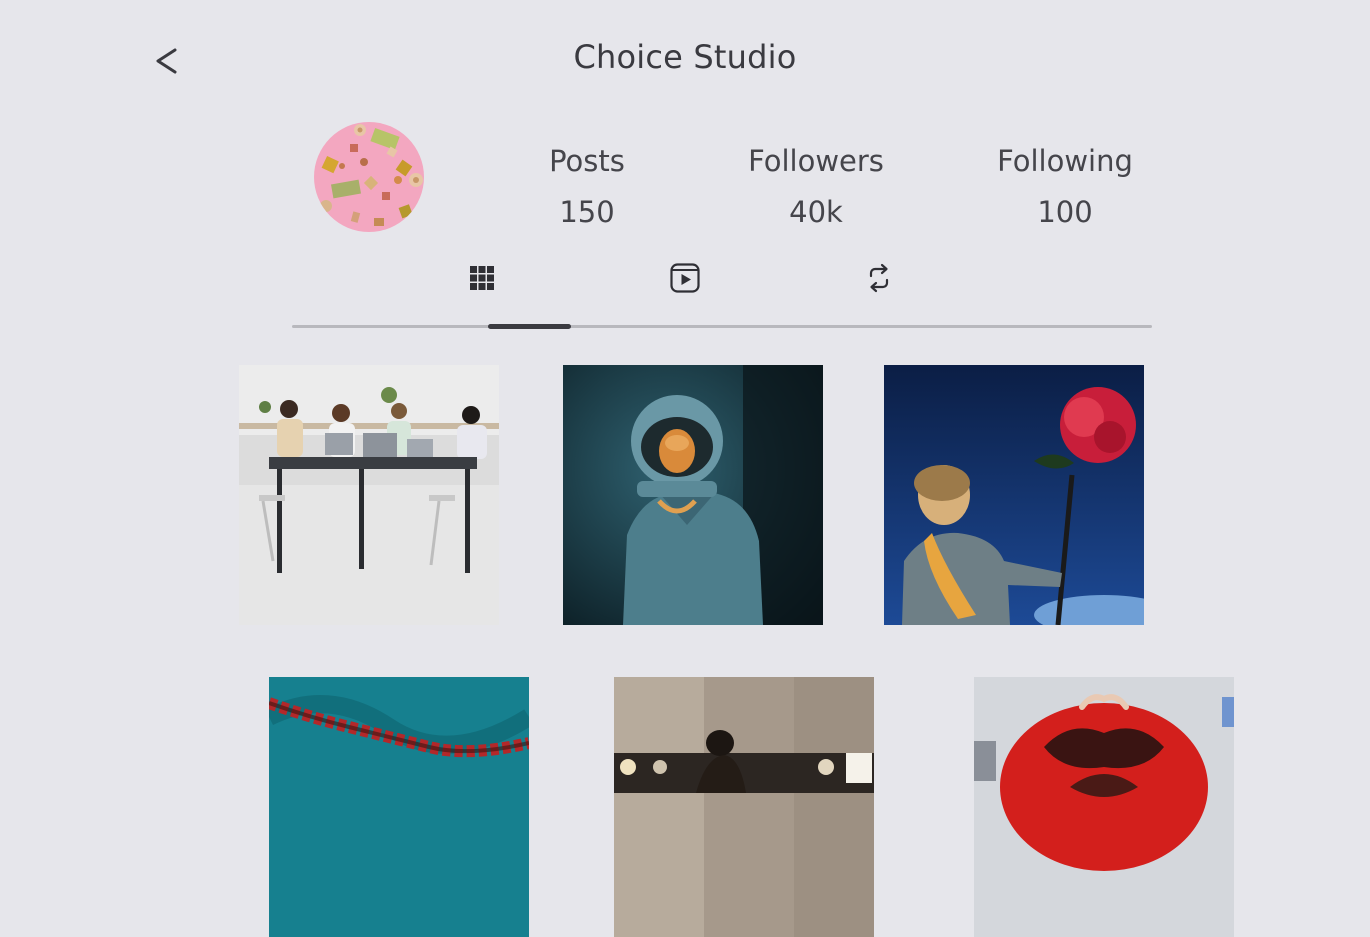 This screenshot has height=937, width=1370. I want to click on grid-icon, so click(482, 278).